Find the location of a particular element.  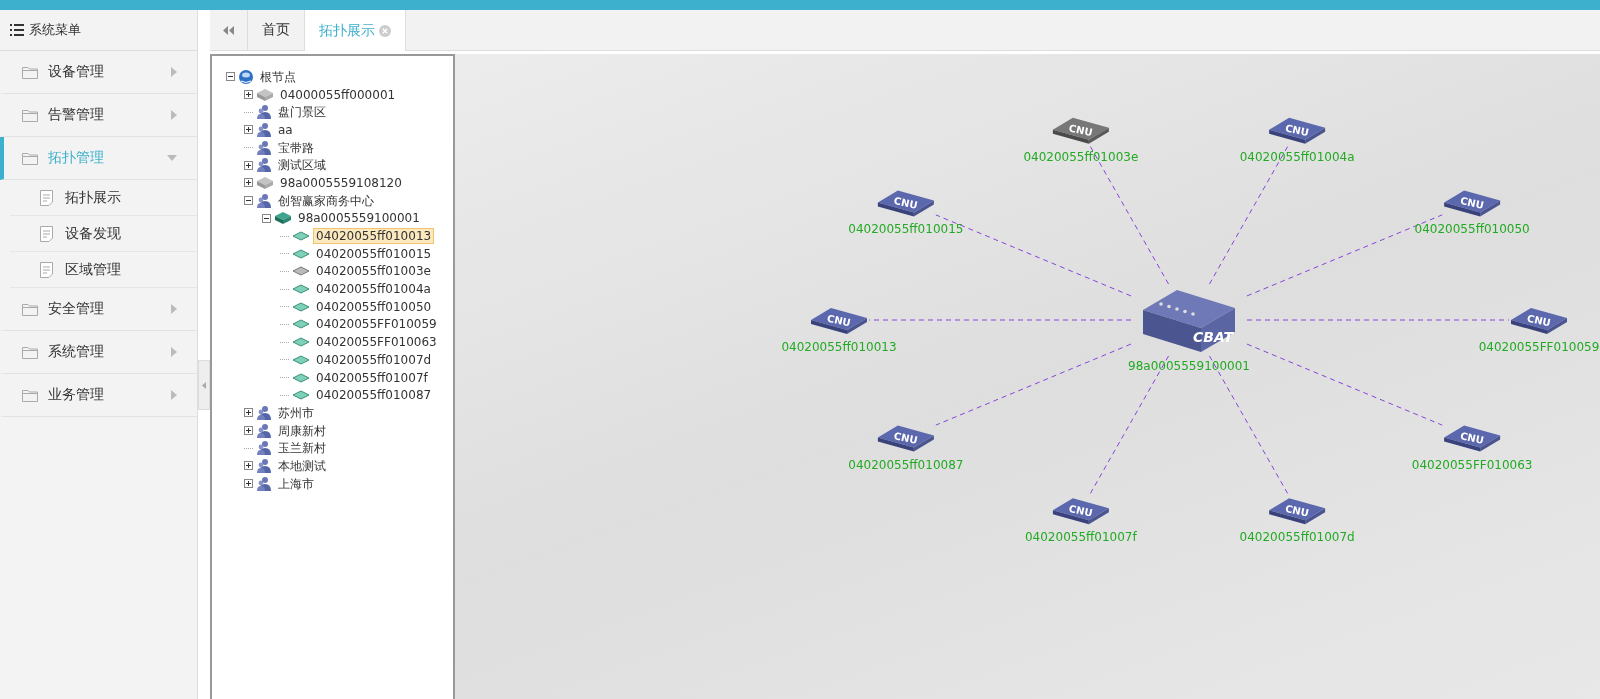

tree-item: 04020055ff010050 is located at coordinates (374, 306).